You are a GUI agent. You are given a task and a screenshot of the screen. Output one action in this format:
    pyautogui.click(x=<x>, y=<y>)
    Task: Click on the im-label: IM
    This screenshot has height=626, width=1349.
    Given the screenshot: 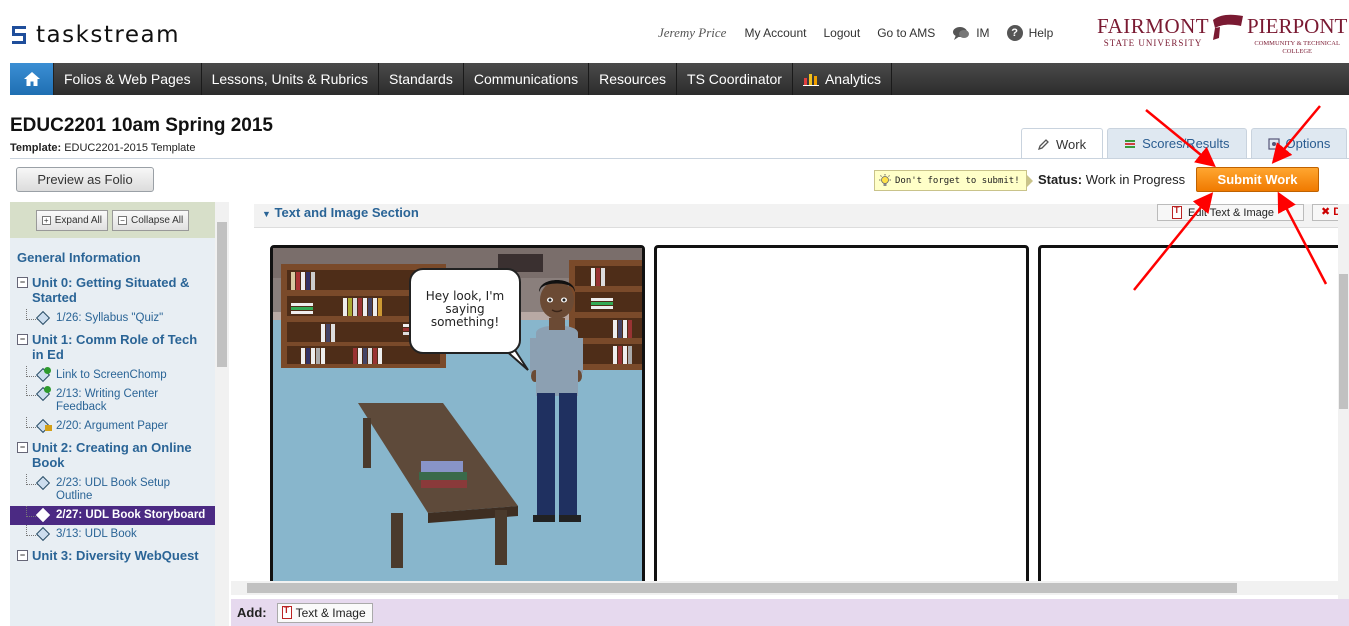 What is the action you would take?
    pyautogui.click(x=983, y=33)
    